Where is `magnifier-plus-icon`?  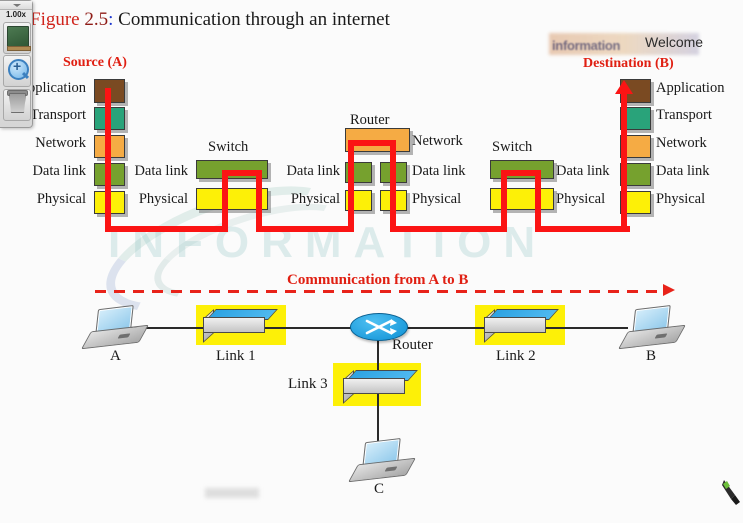
magnifier-plus-icon is located at coordinates (18, 69).